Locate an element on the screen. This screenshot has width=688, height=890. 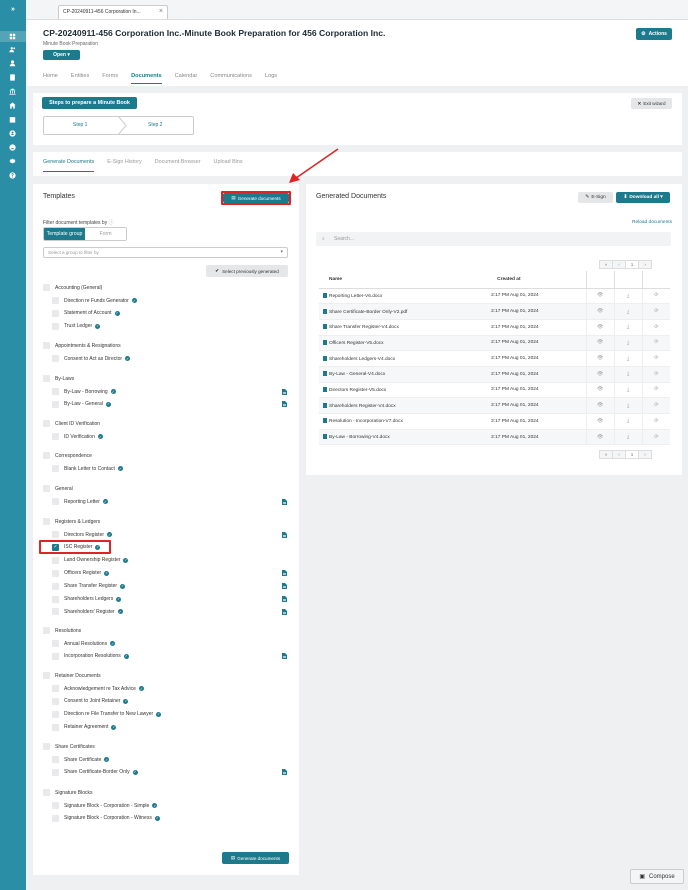
group-filter-select: Select a group to filter by ▾ is located at coordinates (165, 252).